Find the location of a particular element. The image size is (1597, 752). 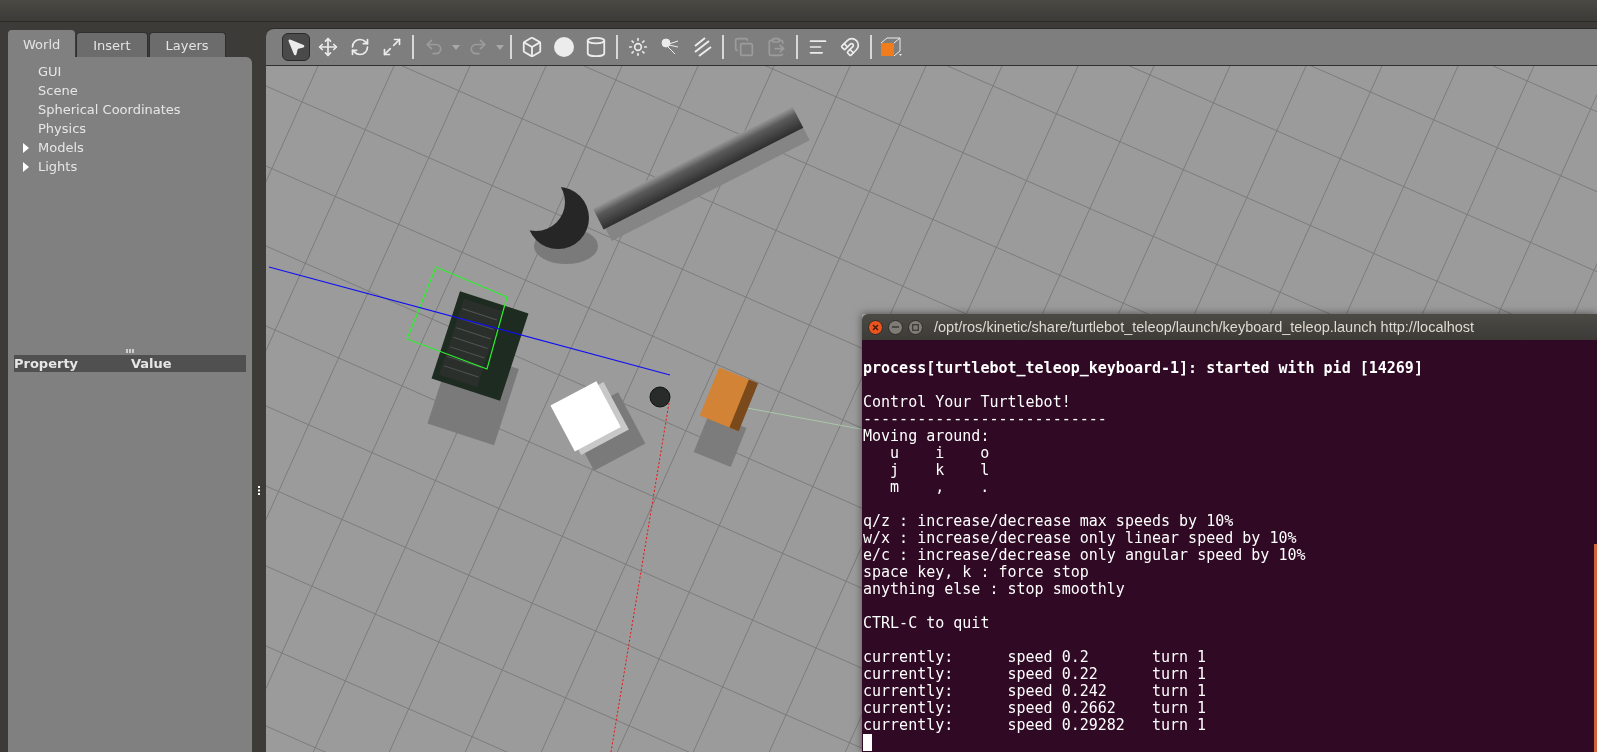

sphere-icon is located at coordinates (564, 47).